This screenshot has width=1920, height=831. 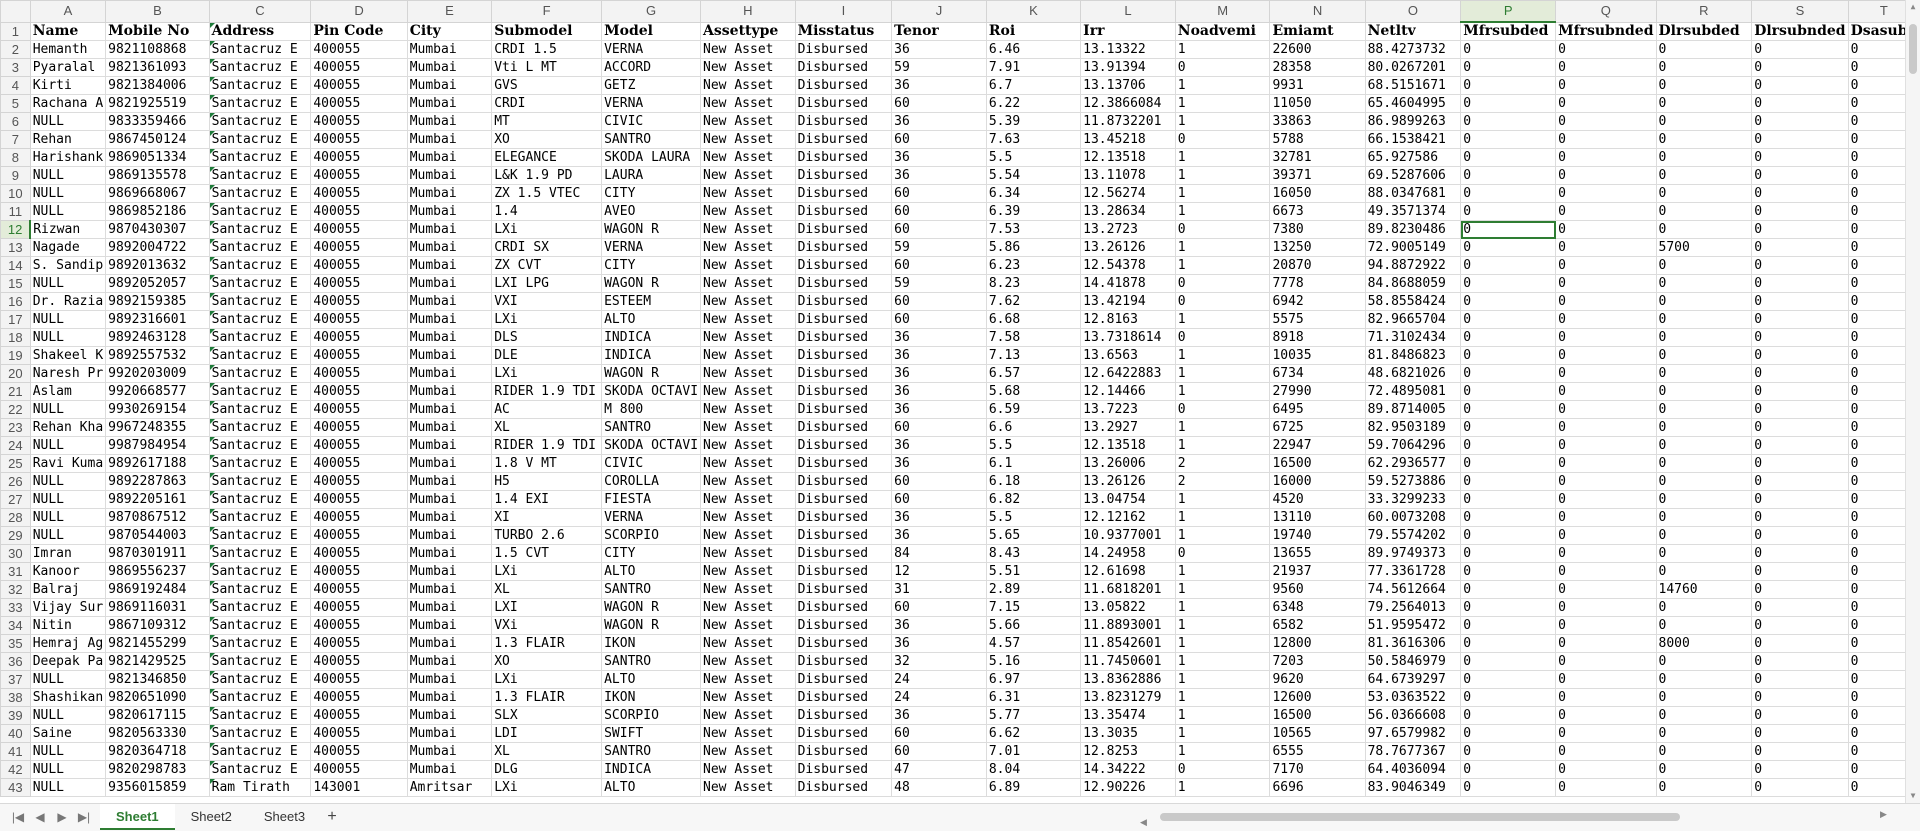 I want to click on cell-K36: 5.16, so click(x=1033, y=661).